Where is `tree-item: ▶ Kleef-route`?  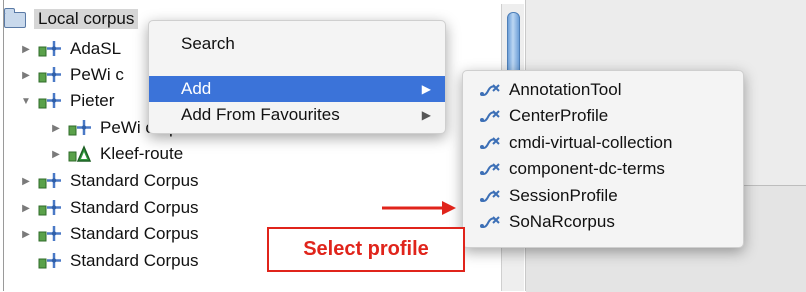
tree-item: ▶ Kleef-route is located at coordinates (116, 154).